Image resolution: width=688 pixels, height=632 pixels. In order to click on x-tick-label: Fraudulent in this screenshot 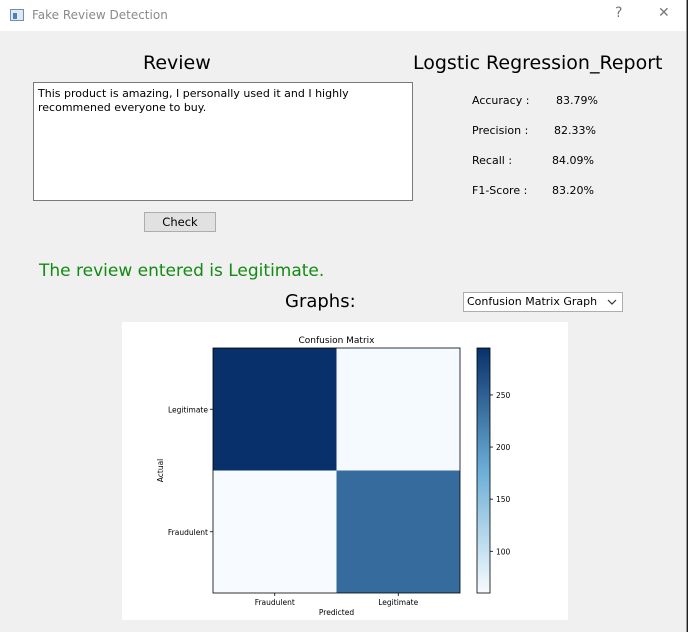, I will do `click(275, 602)`.